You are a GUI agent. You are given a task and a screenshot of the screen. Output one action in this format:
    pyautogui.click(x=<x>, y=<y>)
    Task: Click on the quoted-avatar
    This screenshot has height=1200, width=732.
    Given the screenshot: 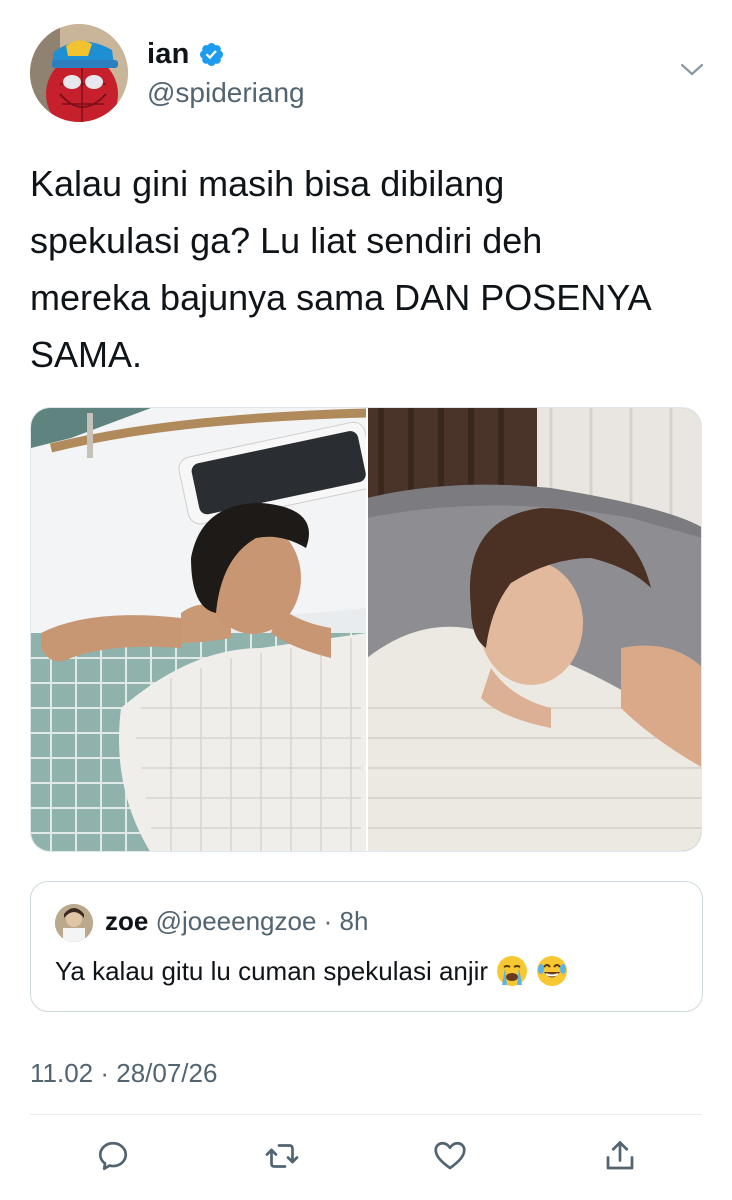 What is the action you would take?
    pyautogui.click(x=74, y=923)
    